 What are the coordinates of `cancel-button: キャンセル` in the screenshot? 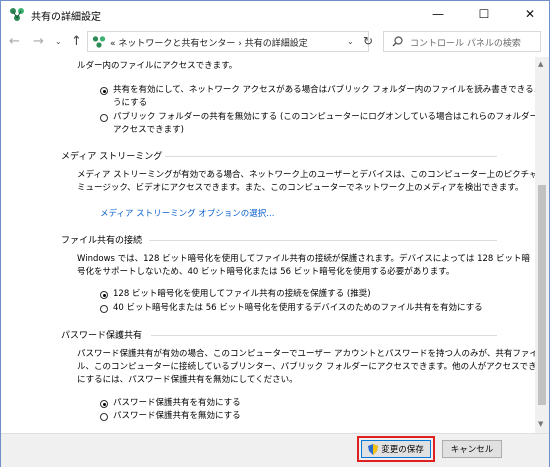 It's located at (472, 449).